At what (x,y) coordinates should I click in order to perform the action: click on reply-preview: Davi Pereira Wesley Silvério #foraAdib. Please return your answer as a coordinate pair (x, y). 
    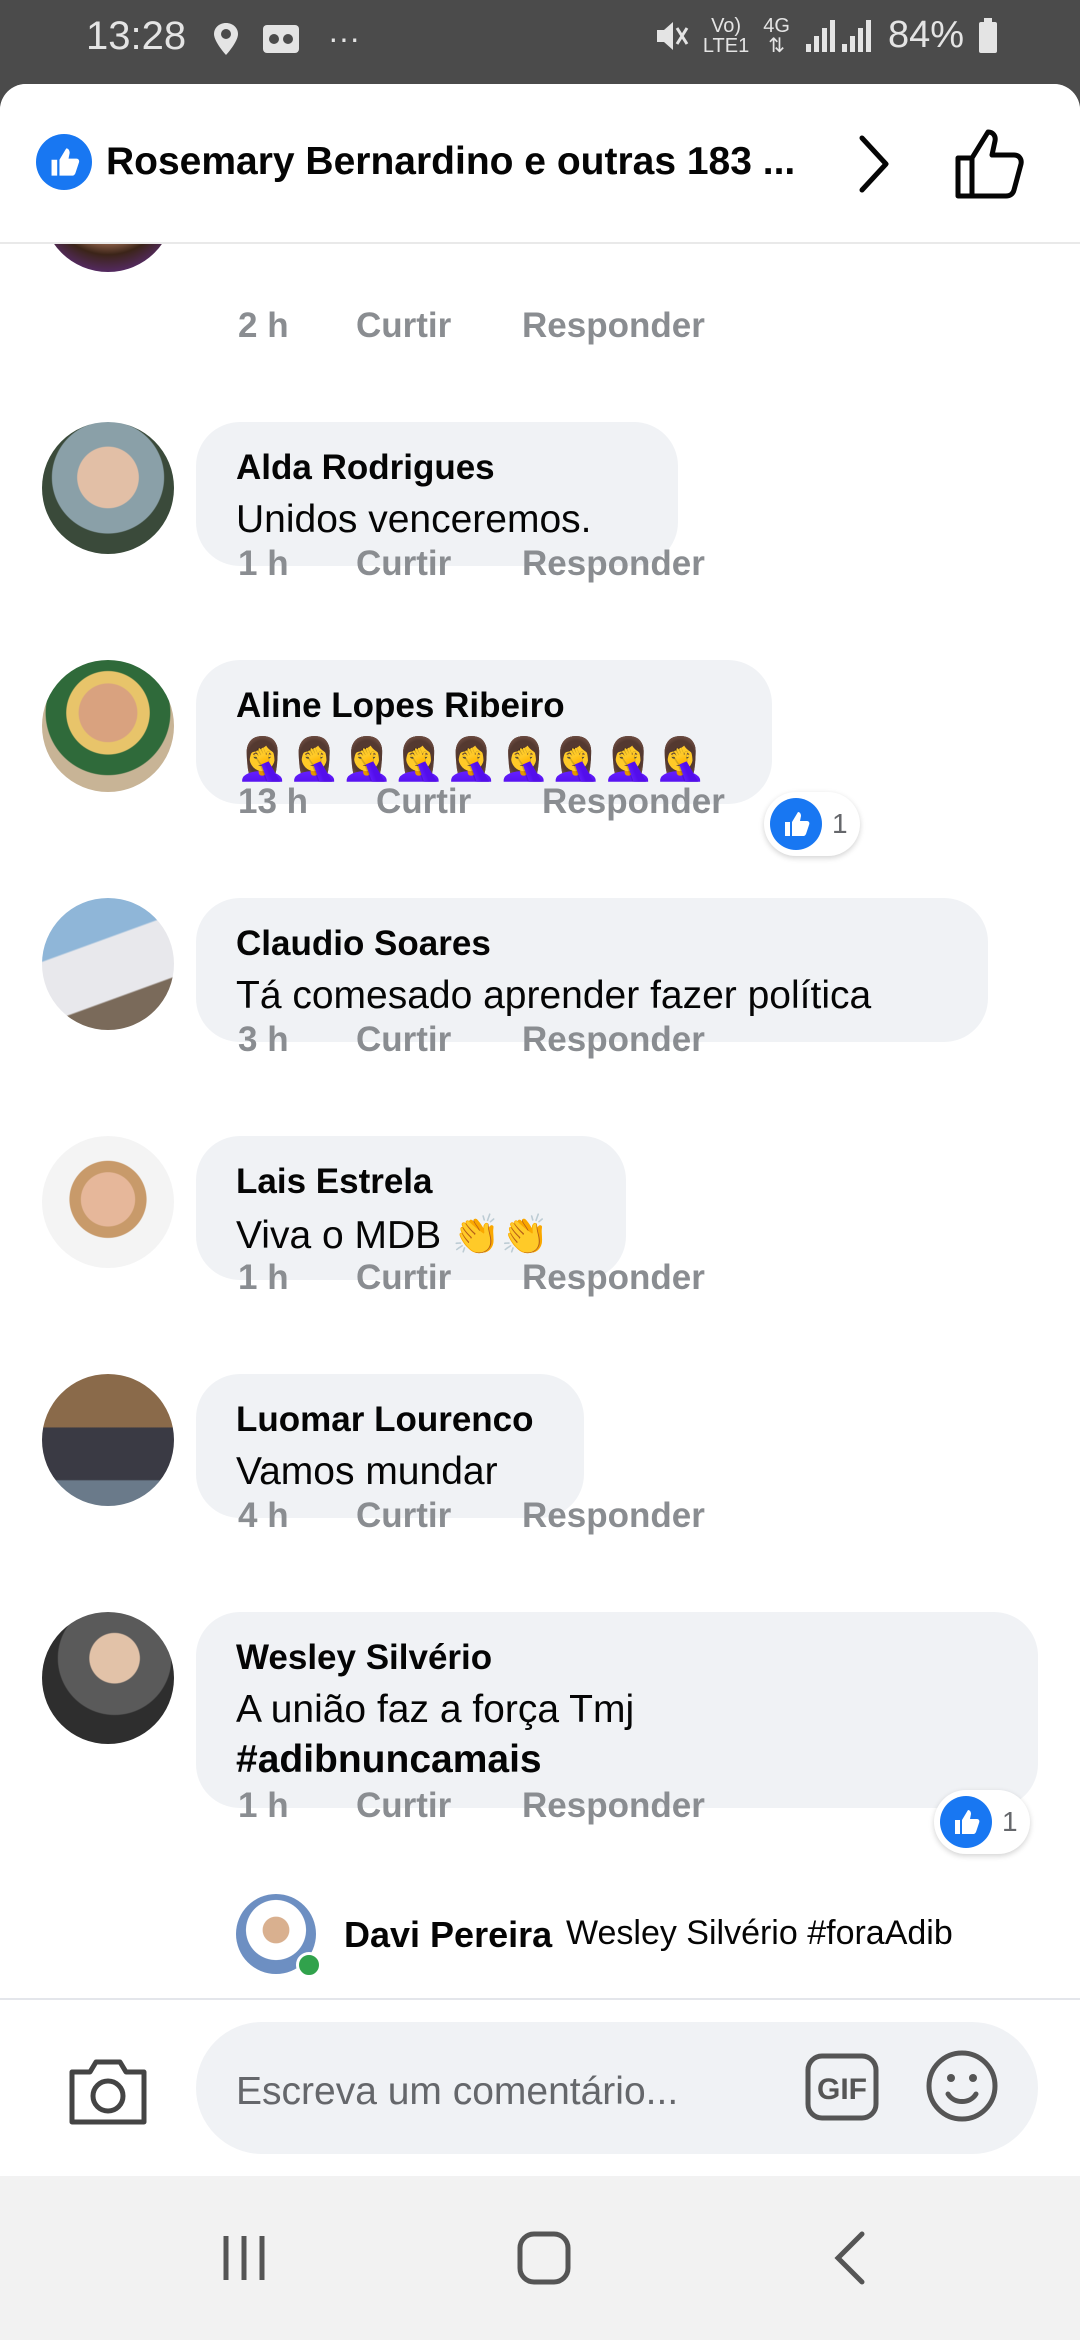
    Looking at the image, I should click on (656, 1936).